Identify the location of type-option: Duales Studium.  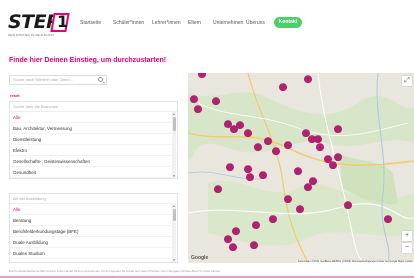
(93, 253).